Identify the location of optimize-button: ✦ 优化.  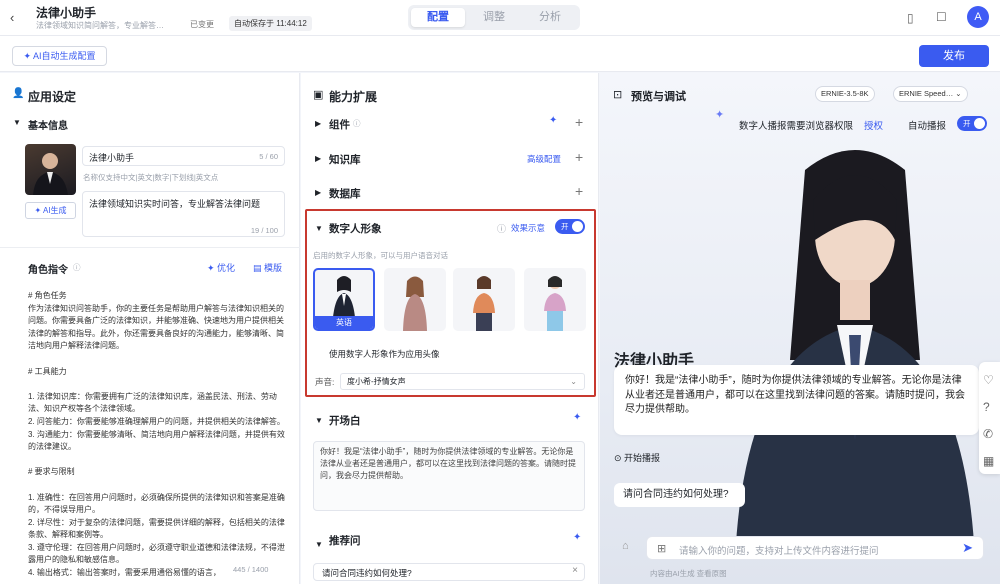
(221, 267).